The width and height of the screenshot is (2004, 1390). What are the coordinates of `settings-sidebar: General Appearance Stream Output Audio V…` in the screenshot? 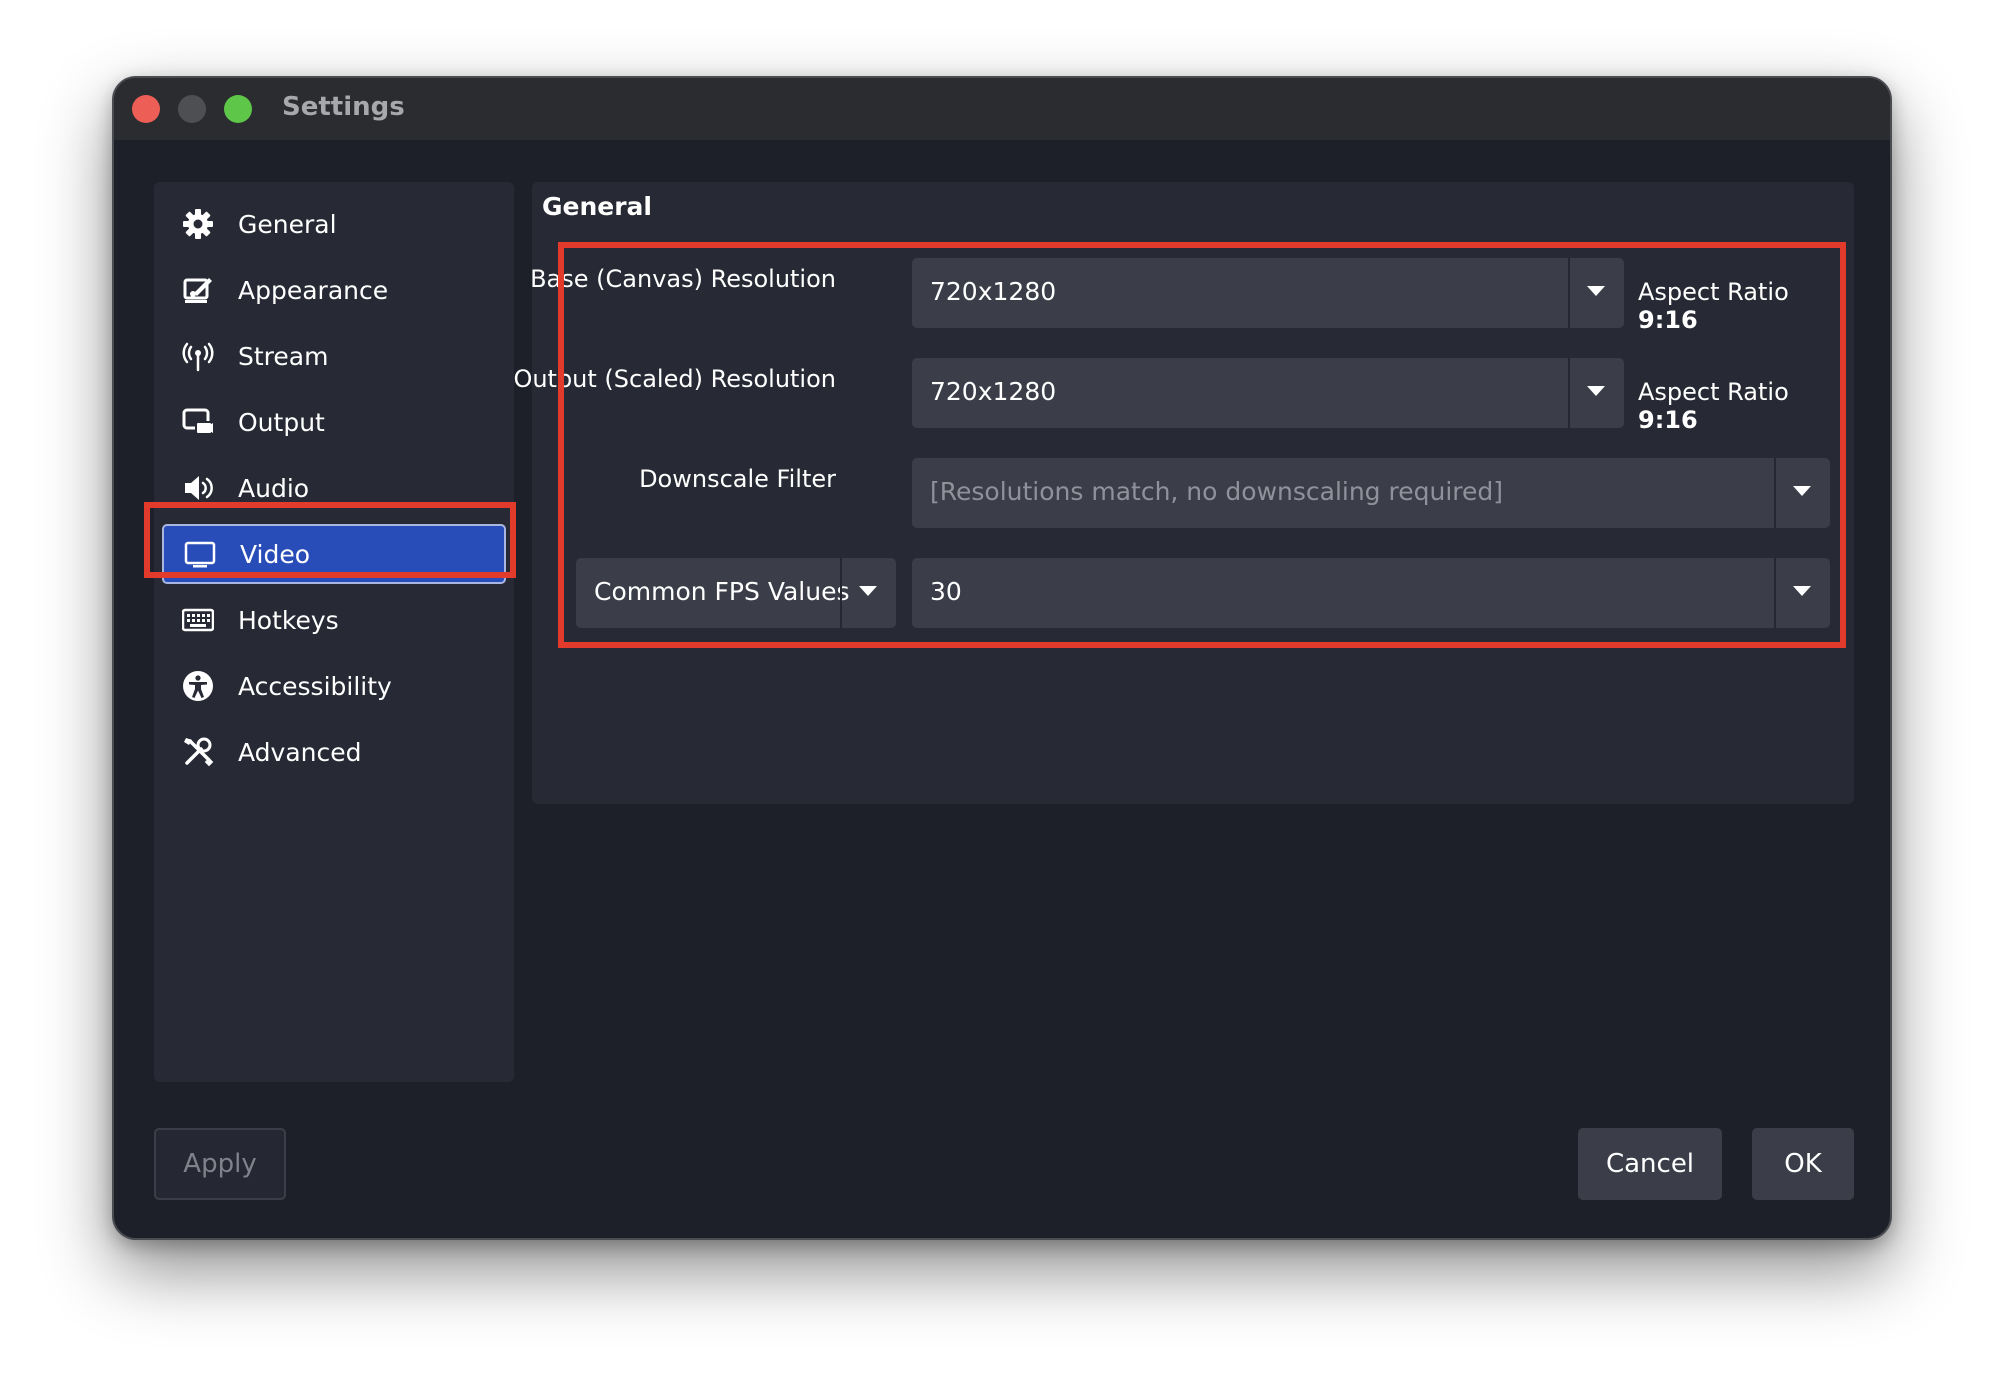 It's located at (334, 632).